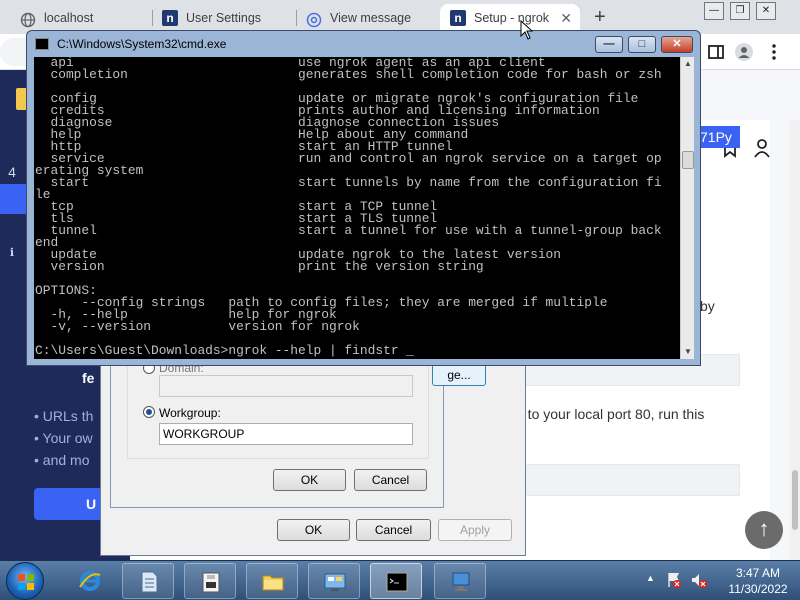 This screenshot has width=800, height=600. What do you see at coordinates (14, 199) in the screenshot?
I see `sidebar-active-marker` at bounding box center [14, 199].